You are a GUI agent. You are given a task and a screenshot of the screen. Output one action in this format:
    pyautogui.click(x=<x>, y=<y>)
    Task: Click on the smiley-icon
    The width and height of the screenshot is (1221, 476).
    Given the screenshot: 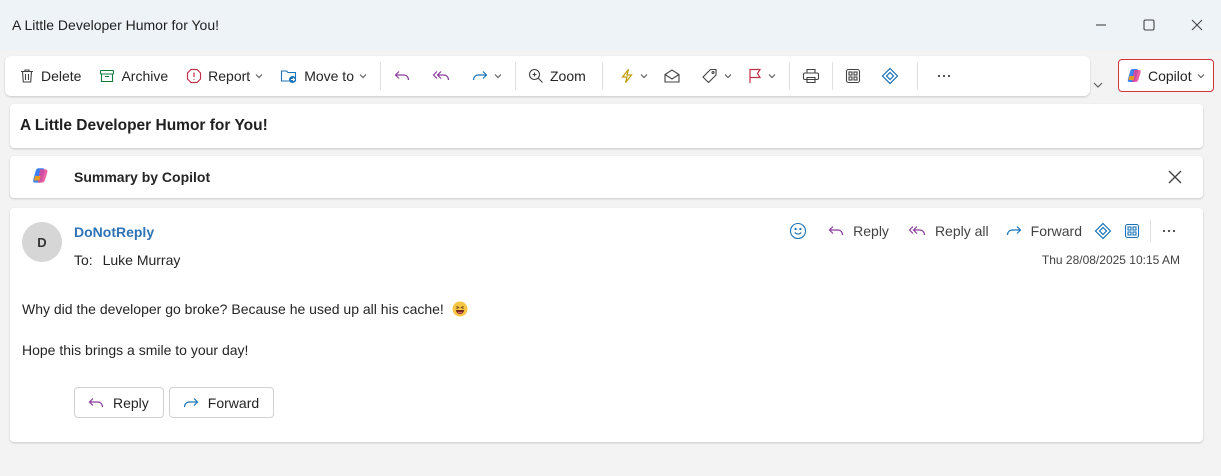 What is the action you would take?
    pyautogui.click(x=798, y=231)
    